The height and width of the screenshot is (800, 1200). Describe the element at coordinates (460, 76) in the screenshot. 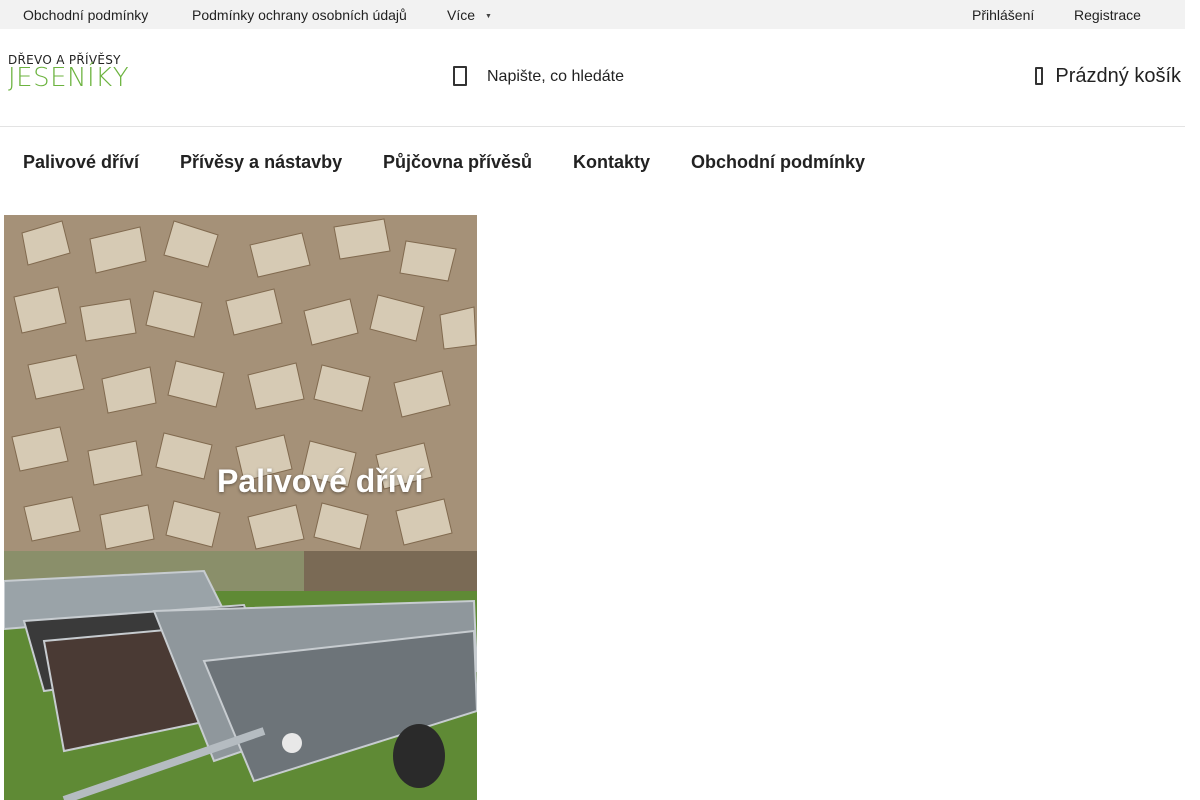

I see `search-icon` at that location.